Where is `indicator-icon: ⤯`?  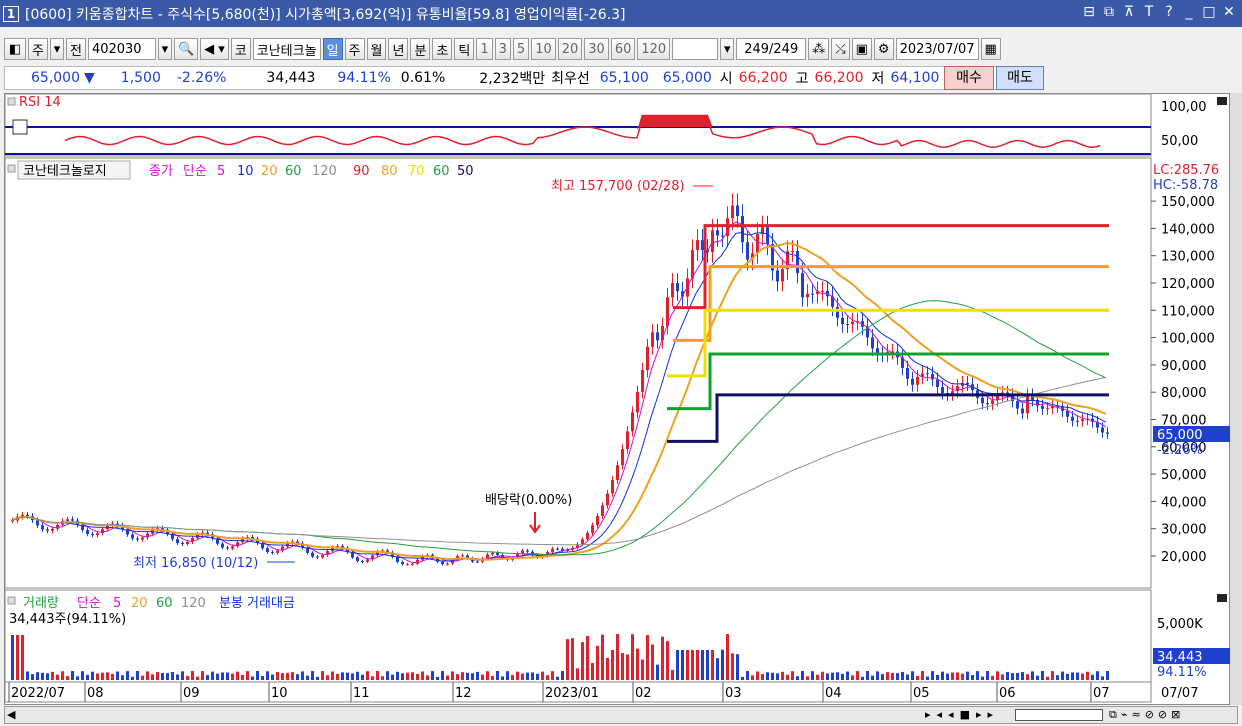
indicator-icon: ⤯ is located at coordinates (840, 49).